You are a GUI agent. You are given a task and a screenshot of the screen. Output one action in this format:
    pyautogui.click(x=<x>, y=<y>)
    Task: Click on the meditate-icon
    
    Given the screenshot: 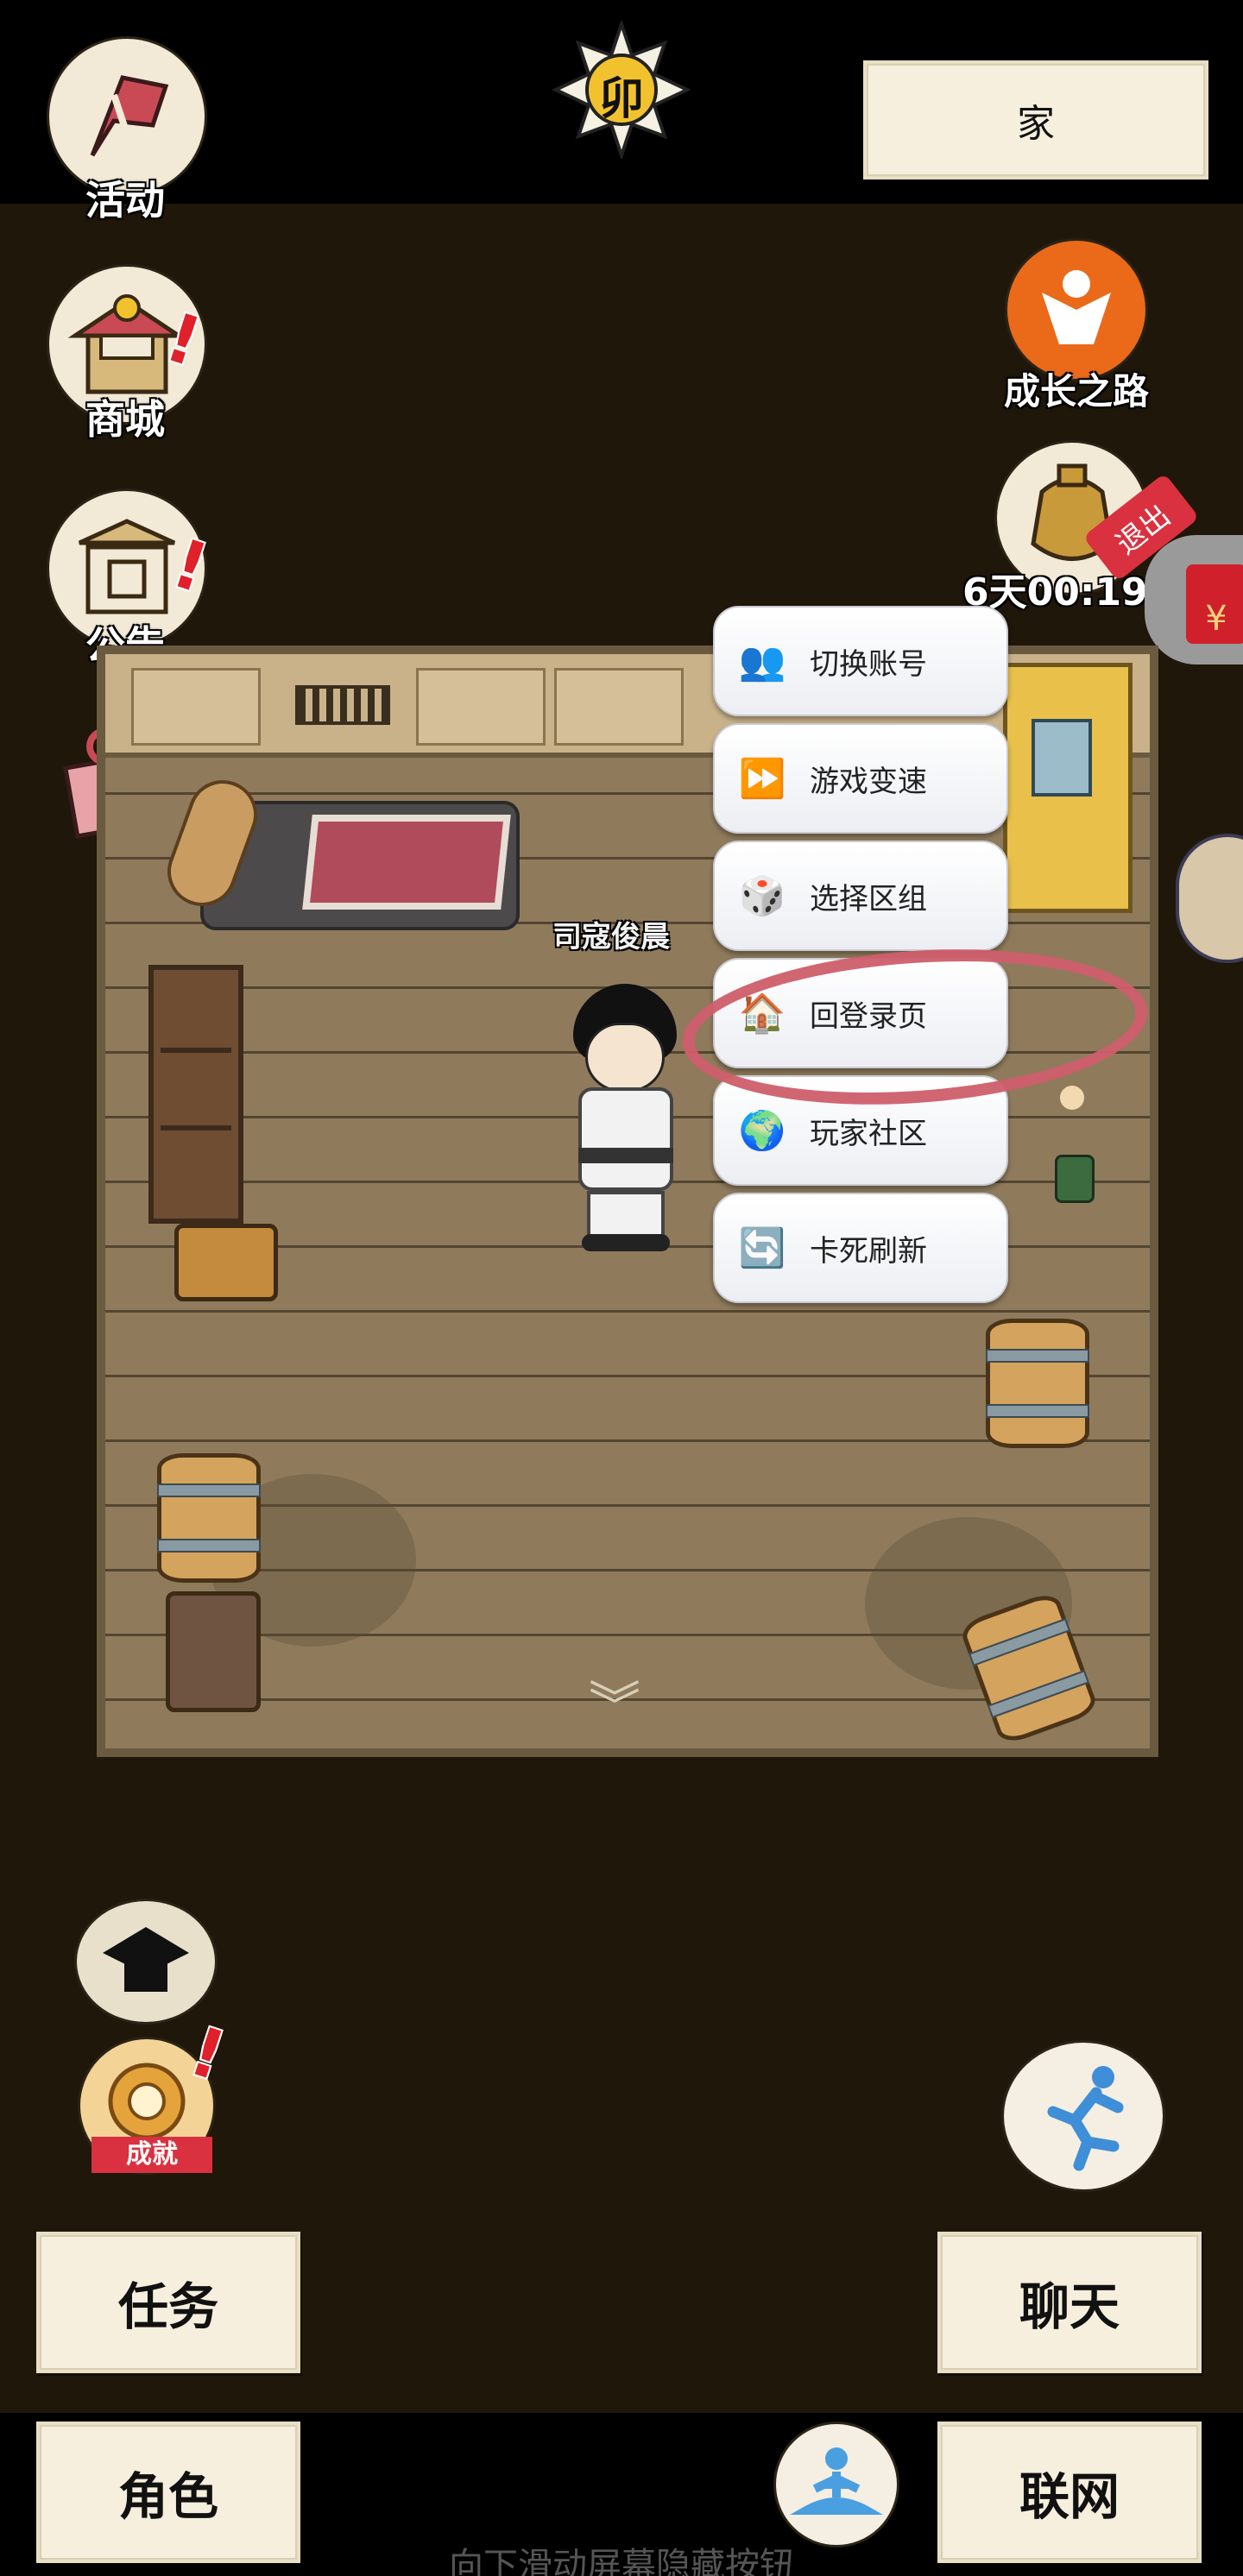 What is the action you would take?
    pyautogui.click(x=836, y=2485)
    